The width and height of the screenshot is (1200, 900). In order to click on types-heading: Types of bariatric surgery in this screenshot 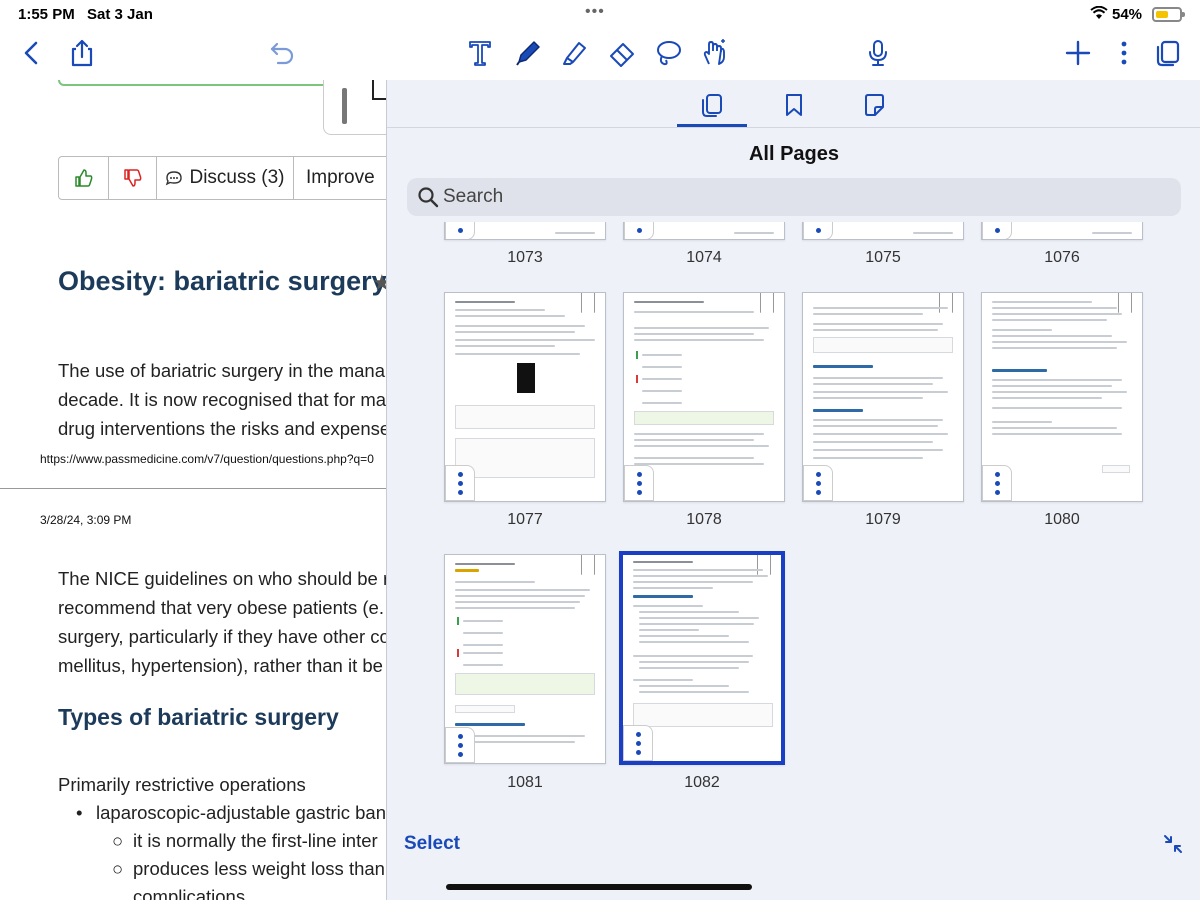, I will do `click(198, 717)`.